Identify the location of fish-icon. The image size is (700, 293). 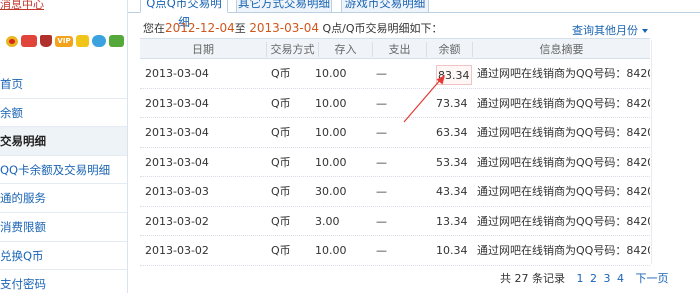
(29, 41).